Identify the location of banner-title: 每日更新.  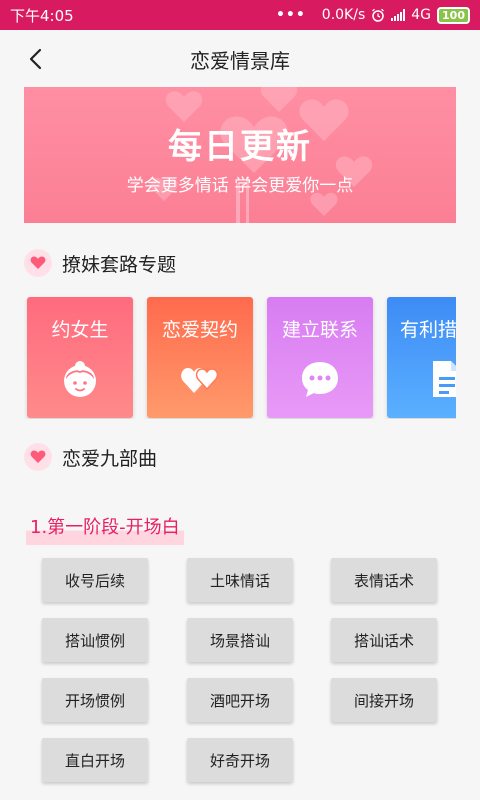
(240, 147).